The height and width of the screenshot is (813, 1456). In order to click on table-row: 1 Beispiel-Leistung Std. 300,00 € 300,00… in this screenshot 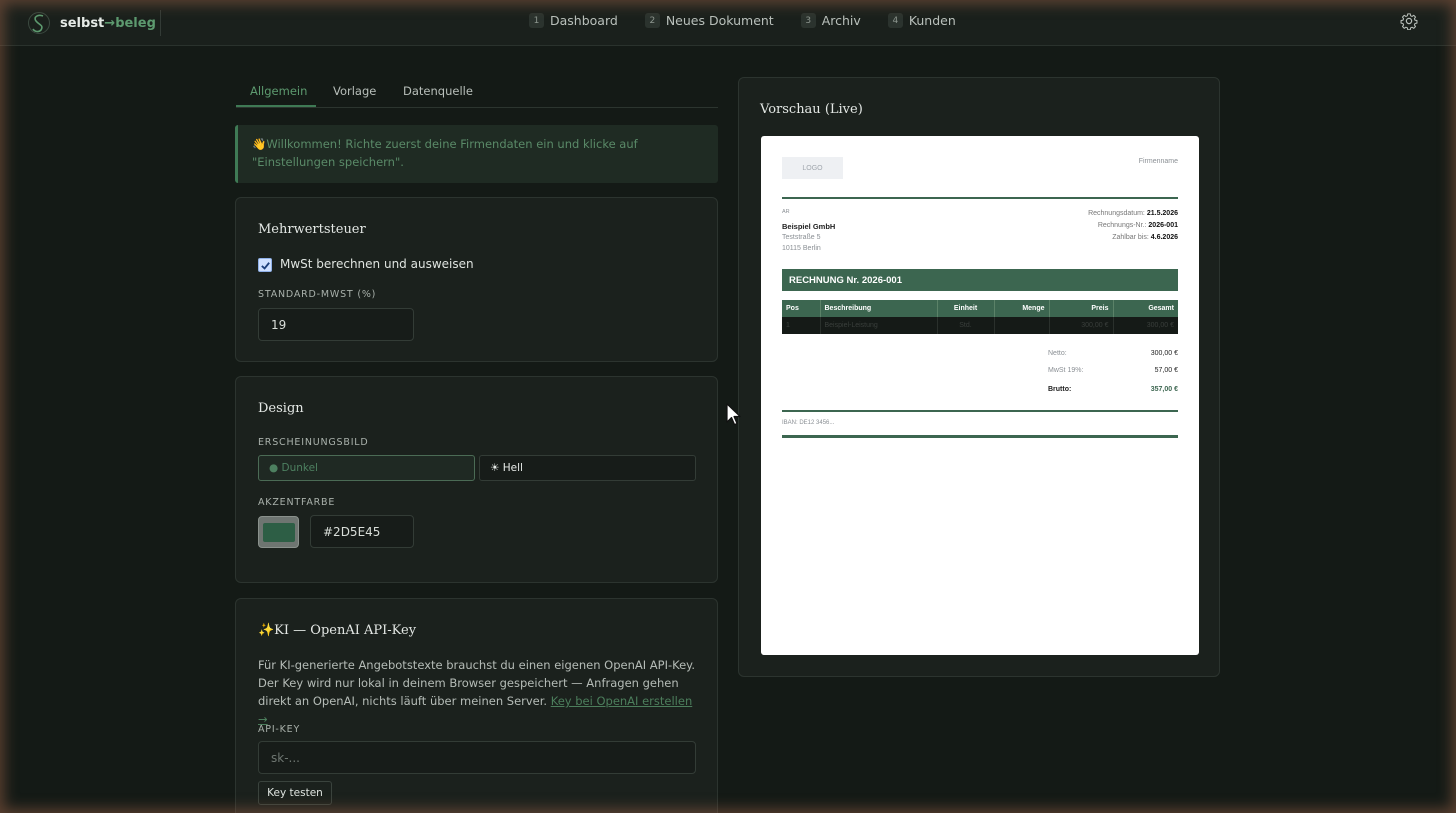, I will do `click(980, 325)`.